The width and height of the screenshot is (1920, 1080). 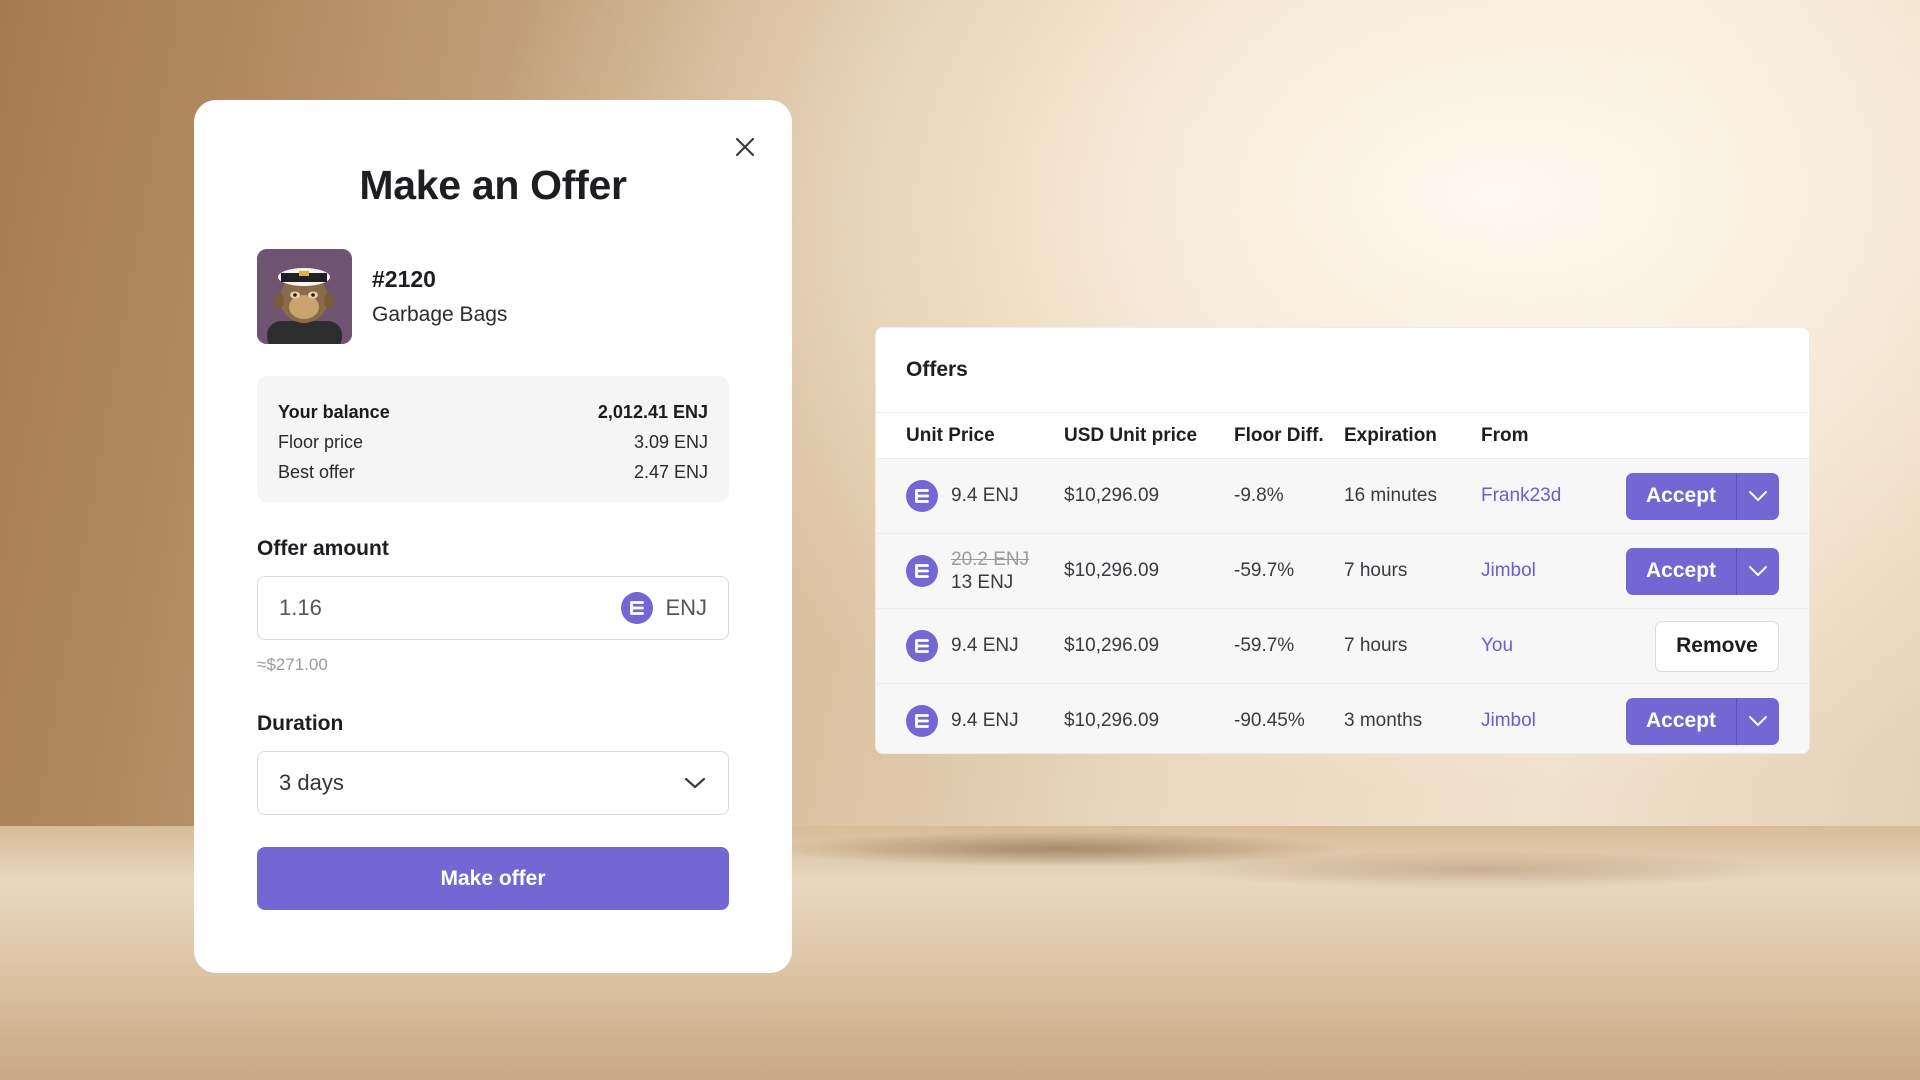 What do you see at coordinates (493, 412) in the screenshot?
I see `balance-row: Your balance 2,012.41 ENJ` at bounding box center [493, 412].